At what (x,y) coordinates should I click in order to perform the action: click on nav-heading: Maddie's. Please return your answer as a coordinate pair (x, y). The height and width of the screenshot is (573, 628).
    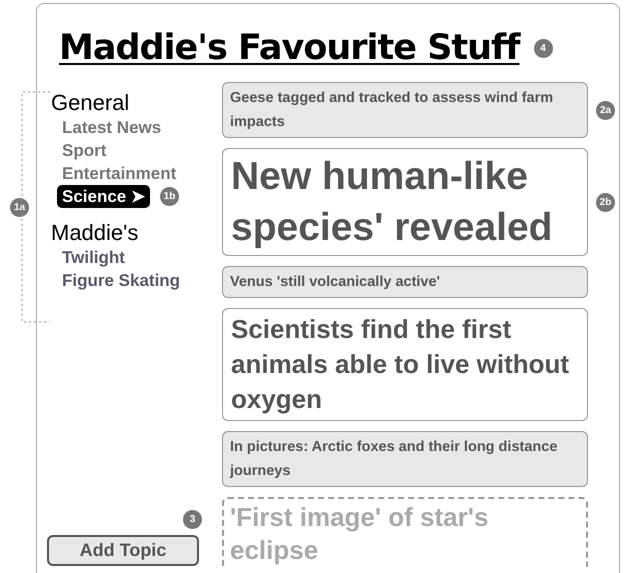
    Looking at the image, I should click on (95, 233).